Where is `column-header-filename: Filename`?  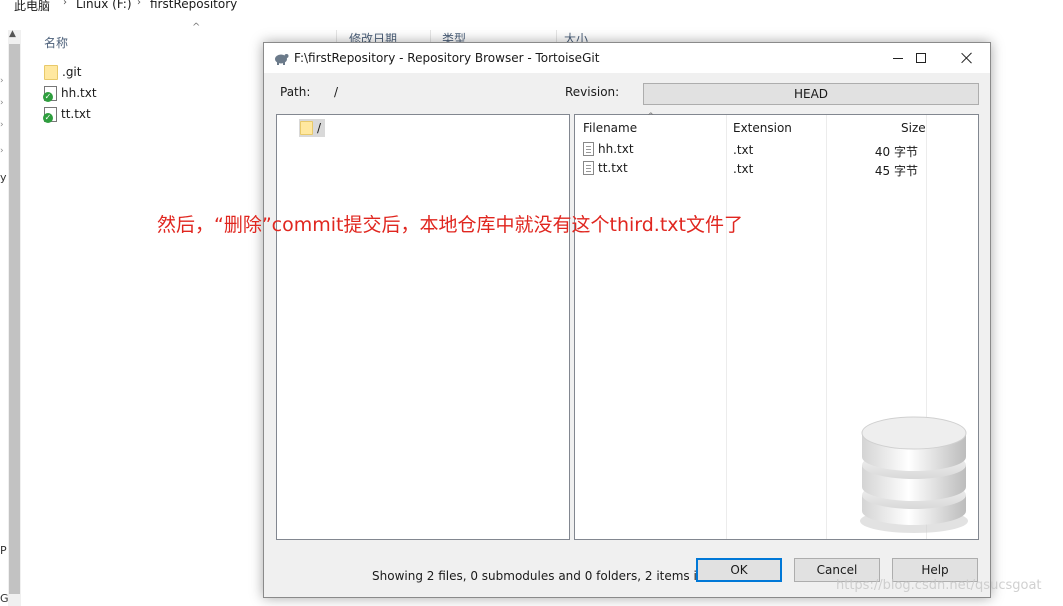
column-header-filename: Filename is located at coordinates (610, 128).